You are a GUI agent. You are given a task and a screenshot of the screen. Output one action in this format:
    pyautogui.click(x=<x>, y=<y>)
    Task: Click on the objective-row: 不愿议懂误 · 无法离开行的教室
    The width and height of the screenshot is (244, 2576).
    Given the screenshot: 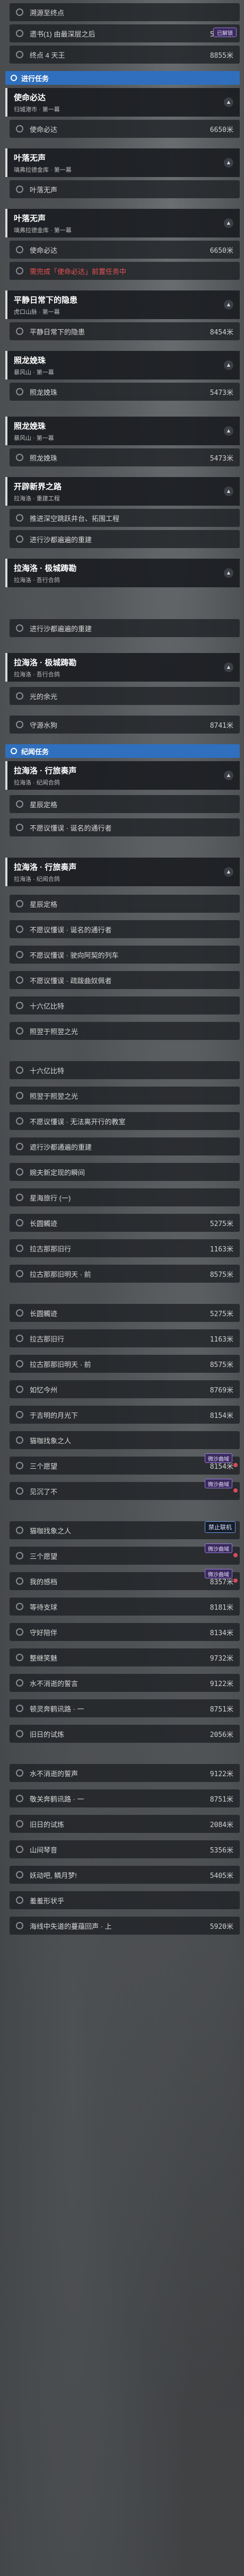 What is the action you would take?
    pyautogui.click(x=125, y=1121)
    